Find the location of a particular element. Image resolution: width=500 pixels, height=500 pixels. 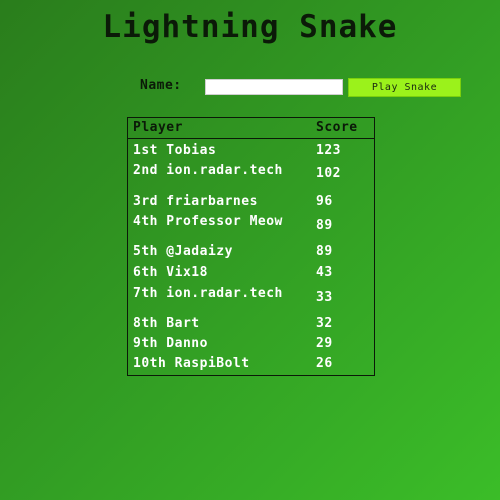

player-column-header: Player is located at coordinates (158, 127).